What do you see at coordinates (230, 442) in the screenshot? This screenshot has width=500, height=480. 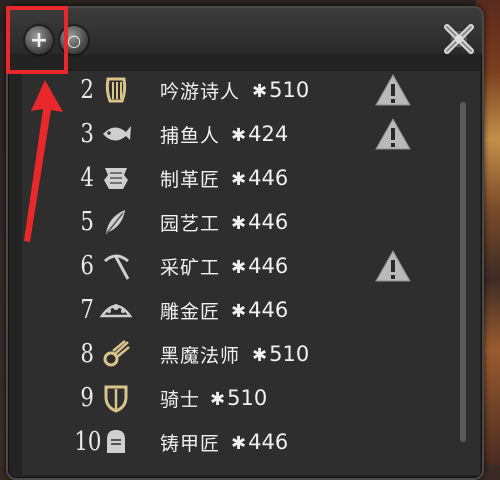 I see `gearset-row: 10 铸甲匠 ✱446` at bounding box center [230, 442].